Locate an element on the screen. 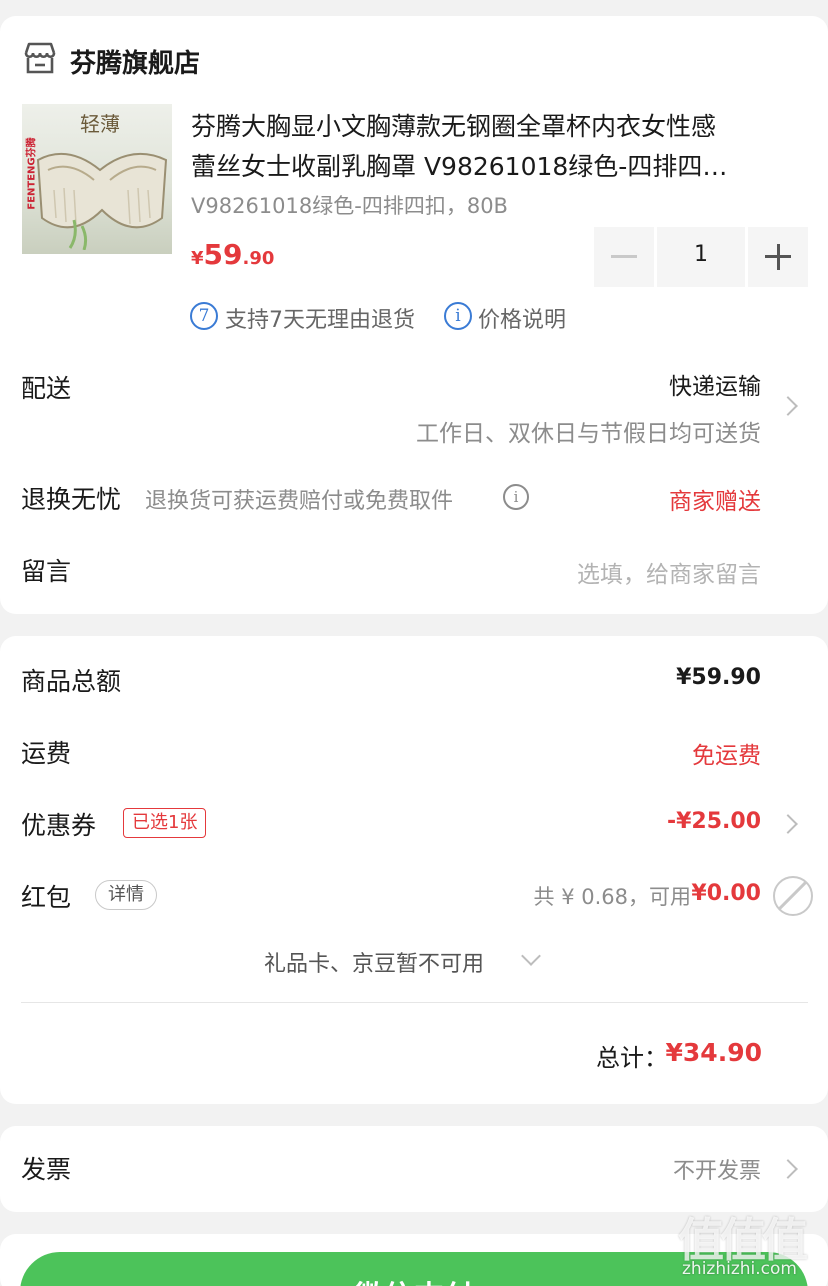 The height and width of the screenshot is (1286, 828). return-policy-tag: 7 支持7天无理由退货 is located at coordinates (315, 317).